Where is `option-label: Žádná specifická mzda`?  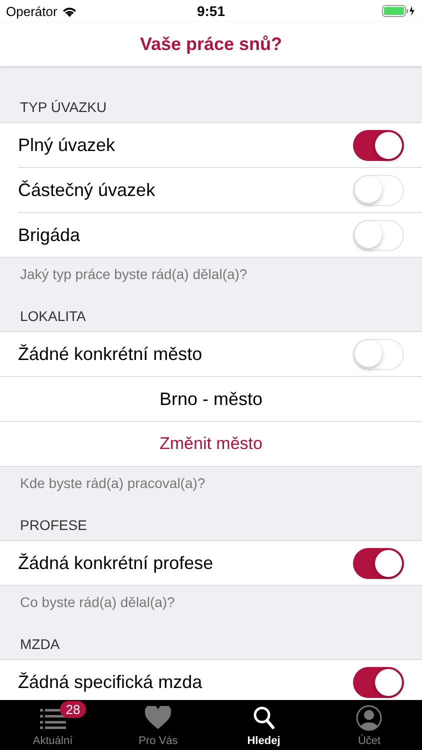 option-label: Žádná specifická mzda is located at coordinates (111, 682).